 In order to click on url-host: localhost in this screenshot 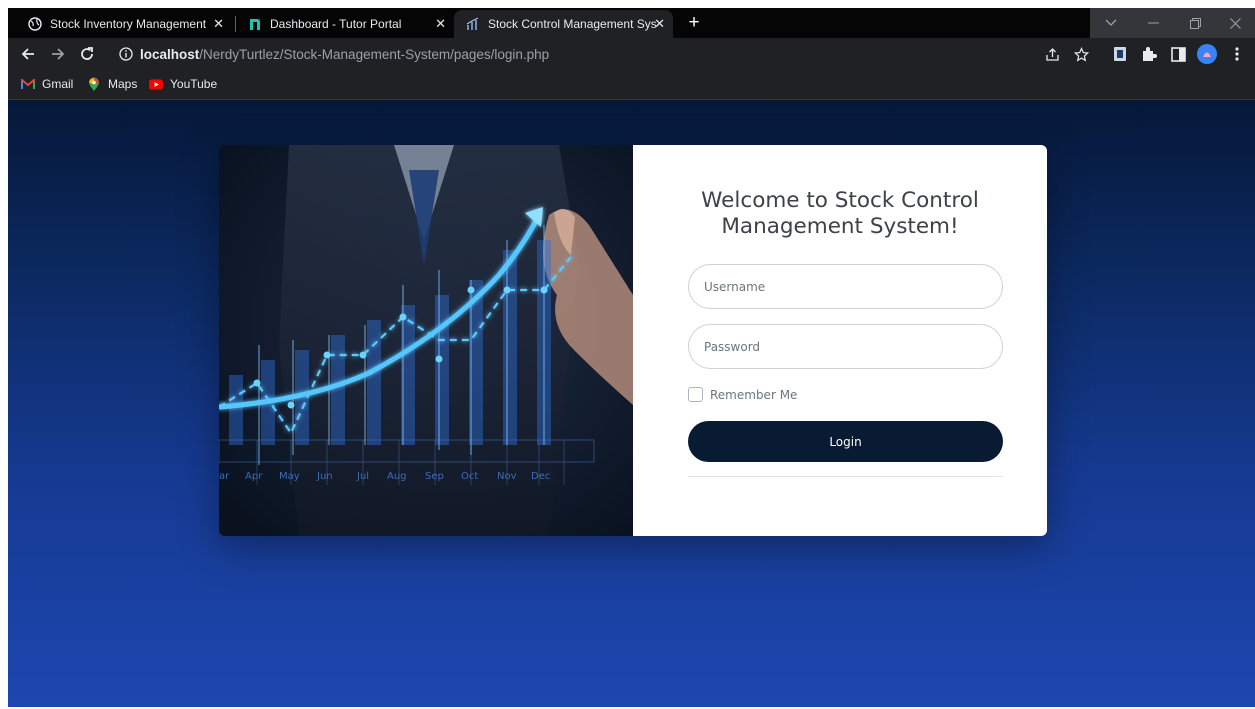, I will do `click(170, 54)`.